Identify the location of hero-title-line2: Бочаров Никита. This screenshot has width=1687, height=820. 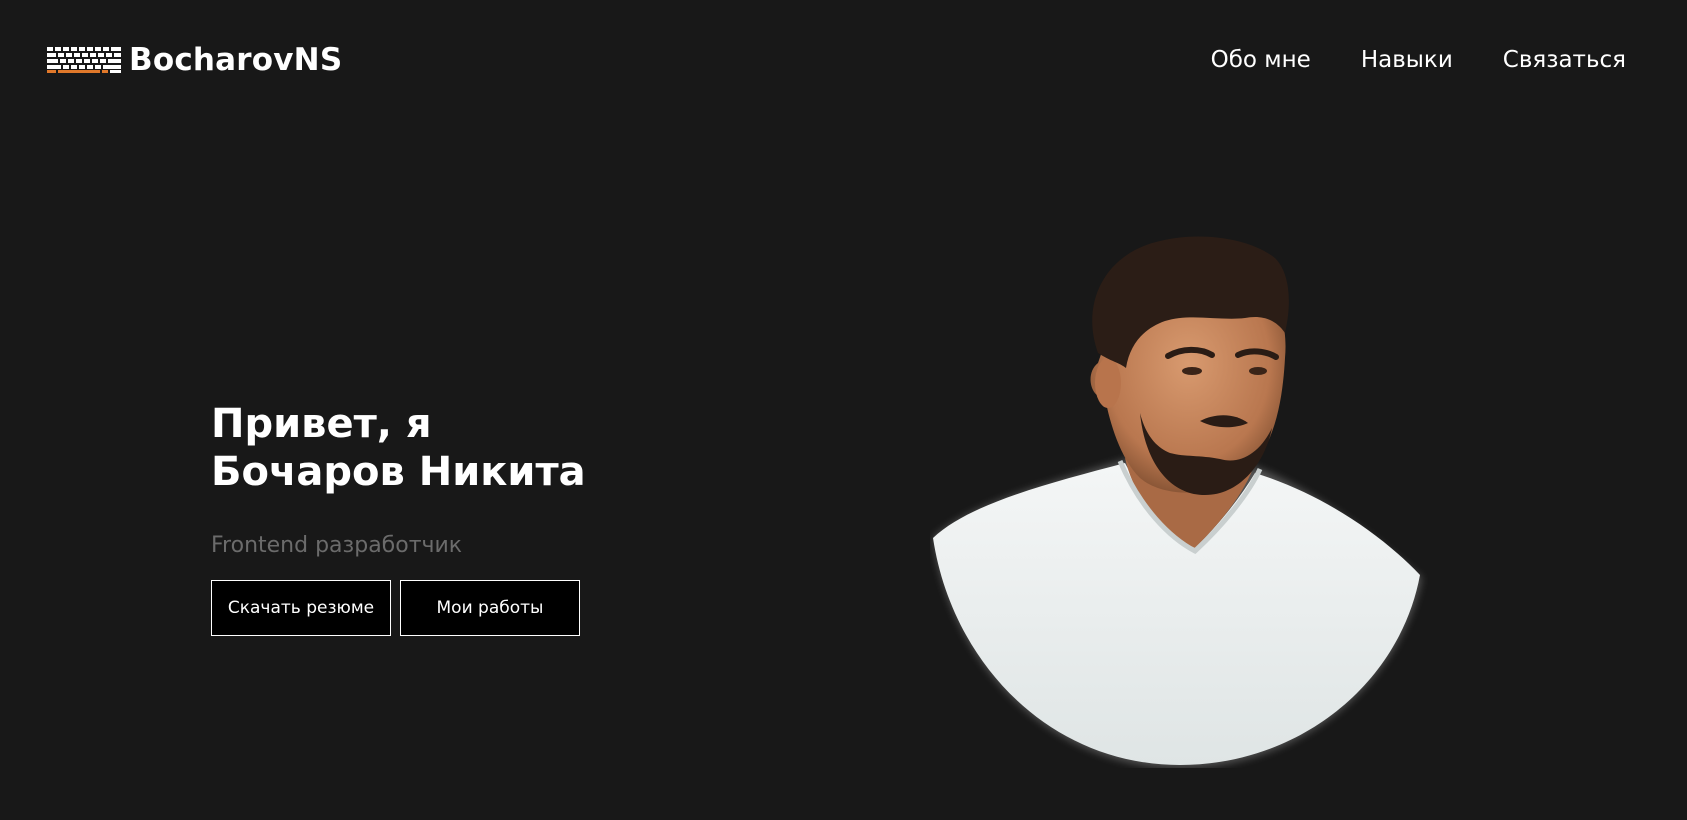
(398, 472).